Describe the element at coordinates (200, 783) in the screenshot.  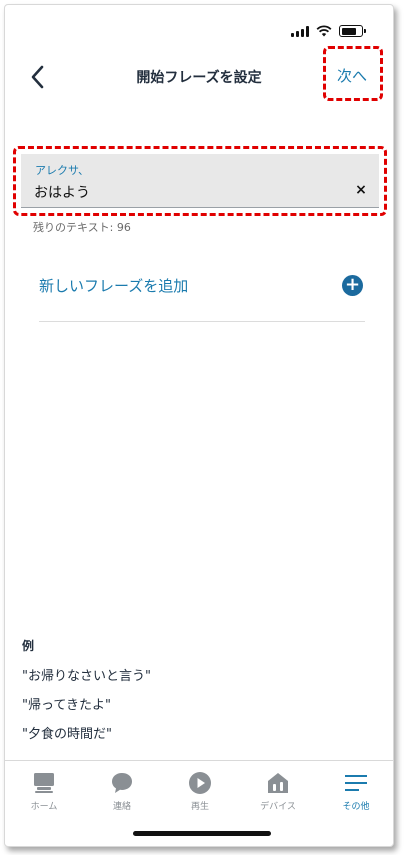
I see `play-icon` at that location.